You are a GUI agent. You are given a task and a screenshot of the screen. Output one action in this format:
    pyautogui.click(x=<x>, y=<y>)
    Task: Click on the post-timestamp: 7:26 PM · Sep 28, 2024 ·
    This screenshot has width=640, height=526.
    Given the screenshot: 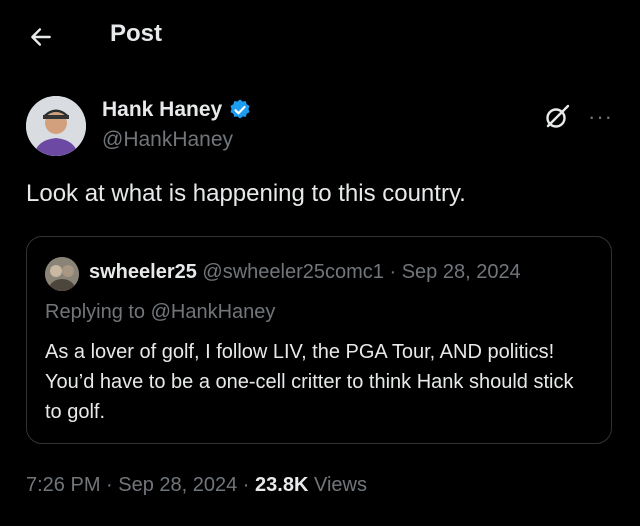 What is the action you would take?
    pyautogui.click(x=140, y=485)
    